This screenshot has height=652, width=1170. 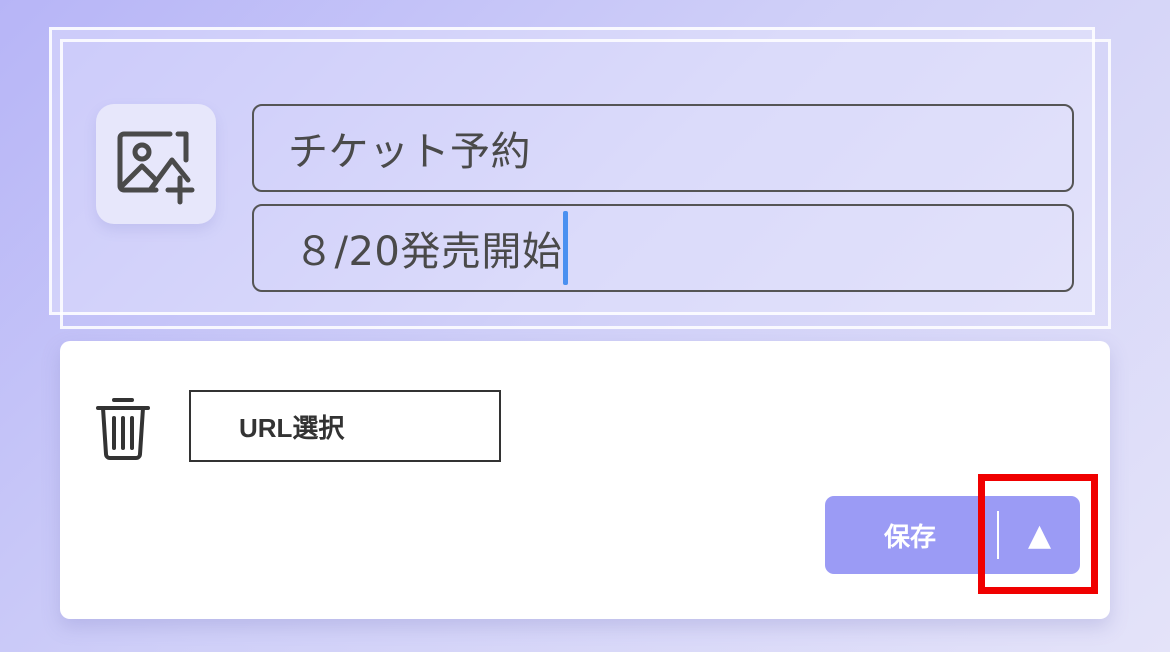 What do you see at coordinates (409, 152) in the screenshot?
I see `title-input-value: チケット予約` at bounding box center [409, 152].